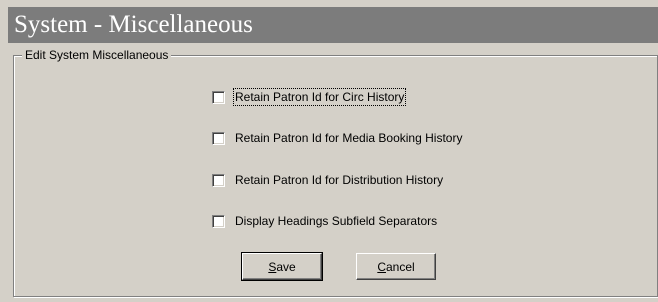 This screenshot has height=302, width=658. What do you see at coordinates (319, 97) in the screenshot?
I see `option-label: Retain Patron Id for Circ History` at bounding box center [319, 97].